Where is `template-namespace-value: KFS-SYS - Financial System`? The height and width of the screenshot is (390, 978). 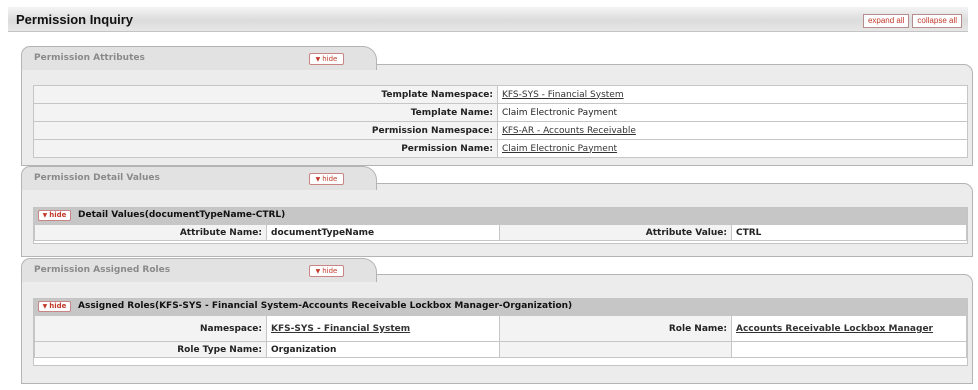 template-namespace-value: KFS-SYS - Financial System is located at coordinates (732, 94).